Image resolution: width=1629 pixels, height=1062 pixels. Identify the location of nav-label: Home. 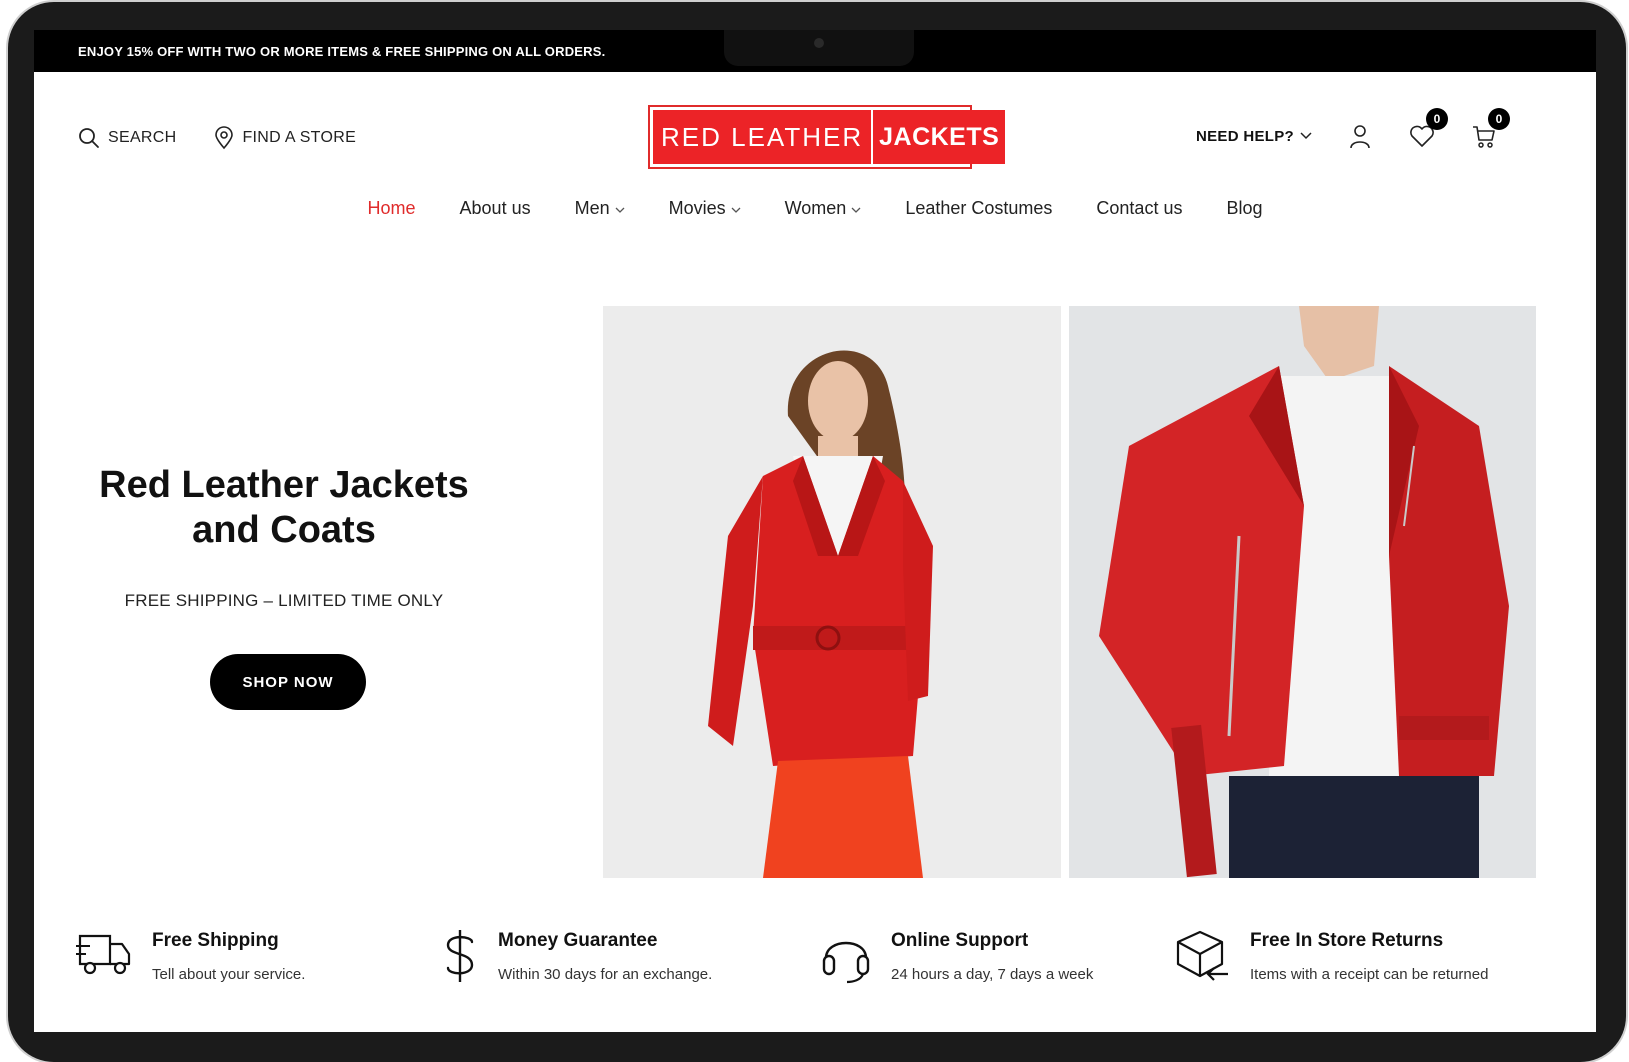
(391, 208).